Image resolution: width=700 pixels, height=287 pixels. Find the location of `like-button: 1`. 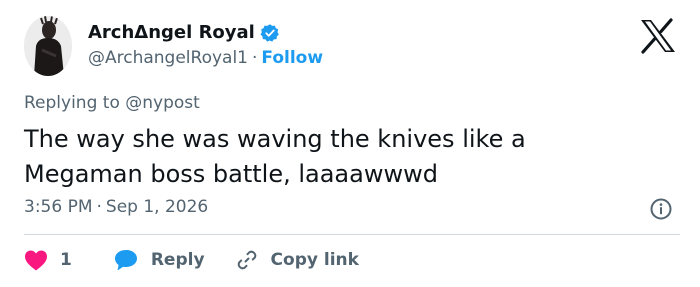

like-button: 1 is located at coordinates (48, 260).